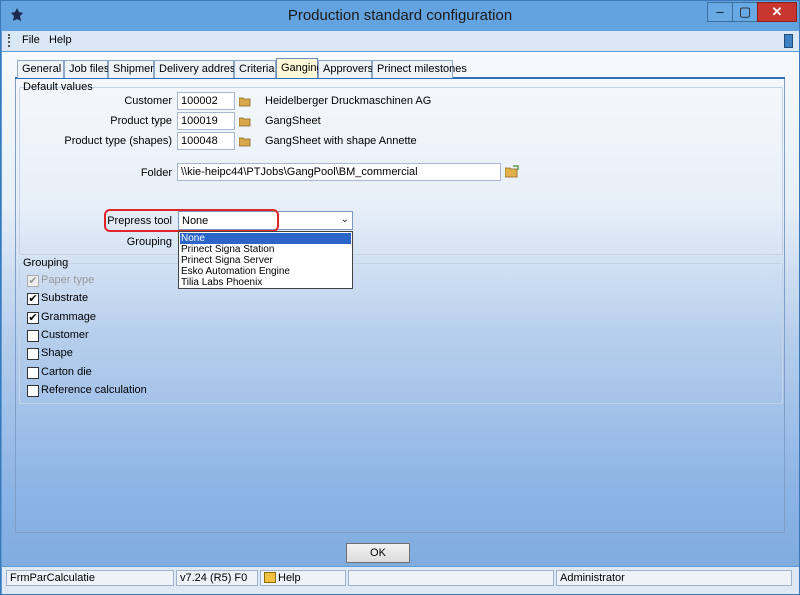 Image resolution: width=800 pixels, height=595 pixels. I want to click on tab-job-files: Job files, so click(86, 69).